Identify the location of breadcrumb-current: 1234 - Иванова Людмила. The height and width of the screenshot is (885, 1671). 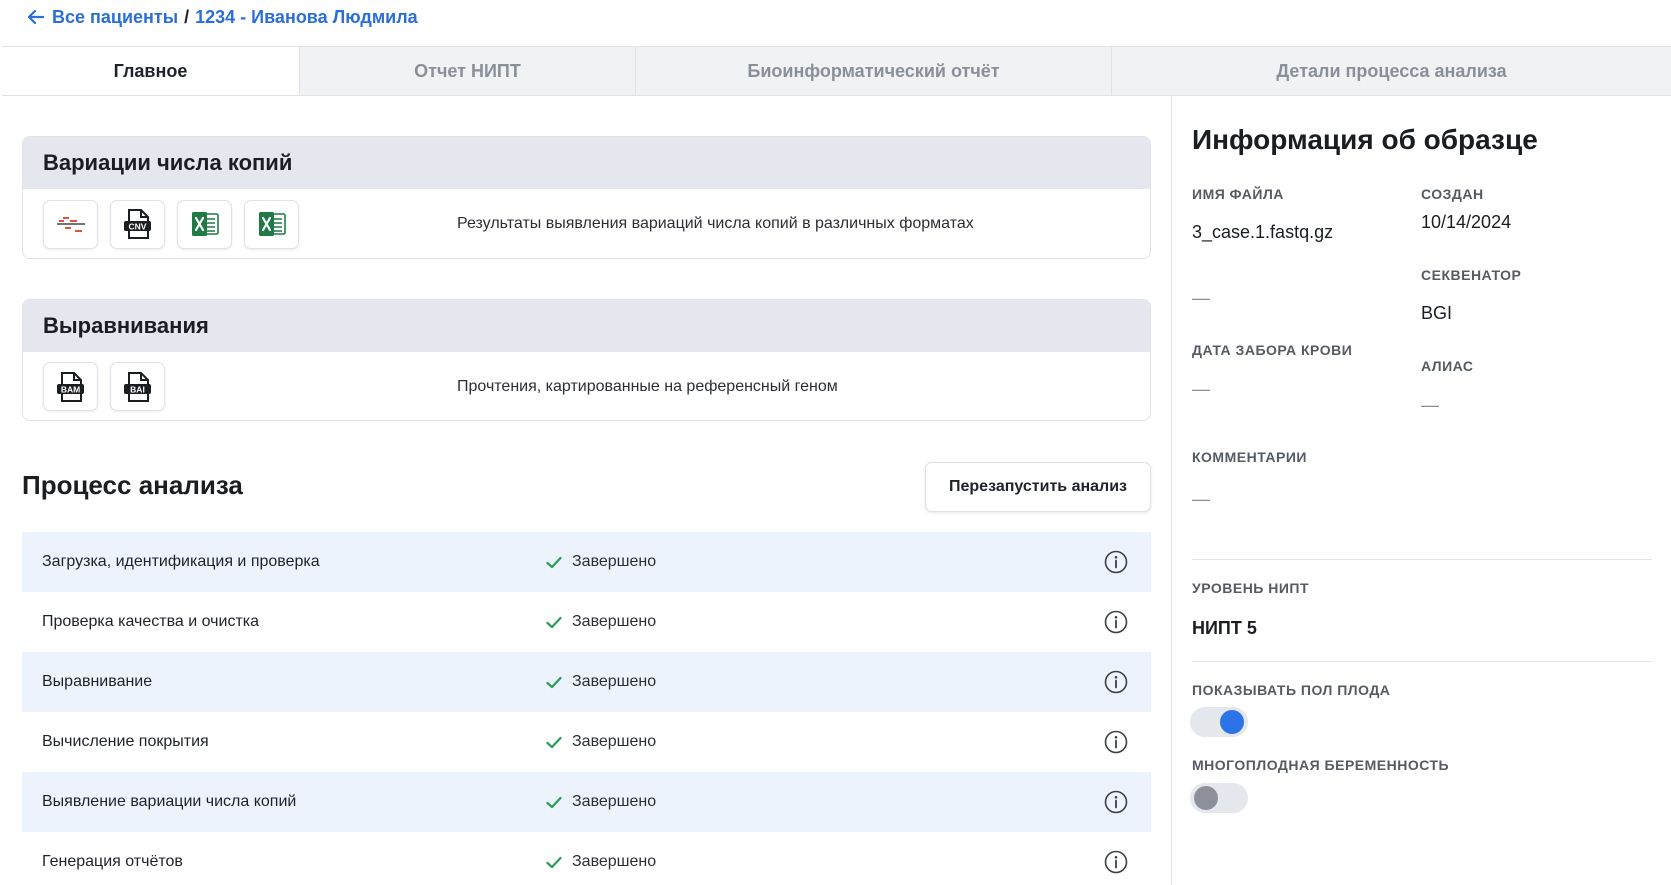
(306, 17).